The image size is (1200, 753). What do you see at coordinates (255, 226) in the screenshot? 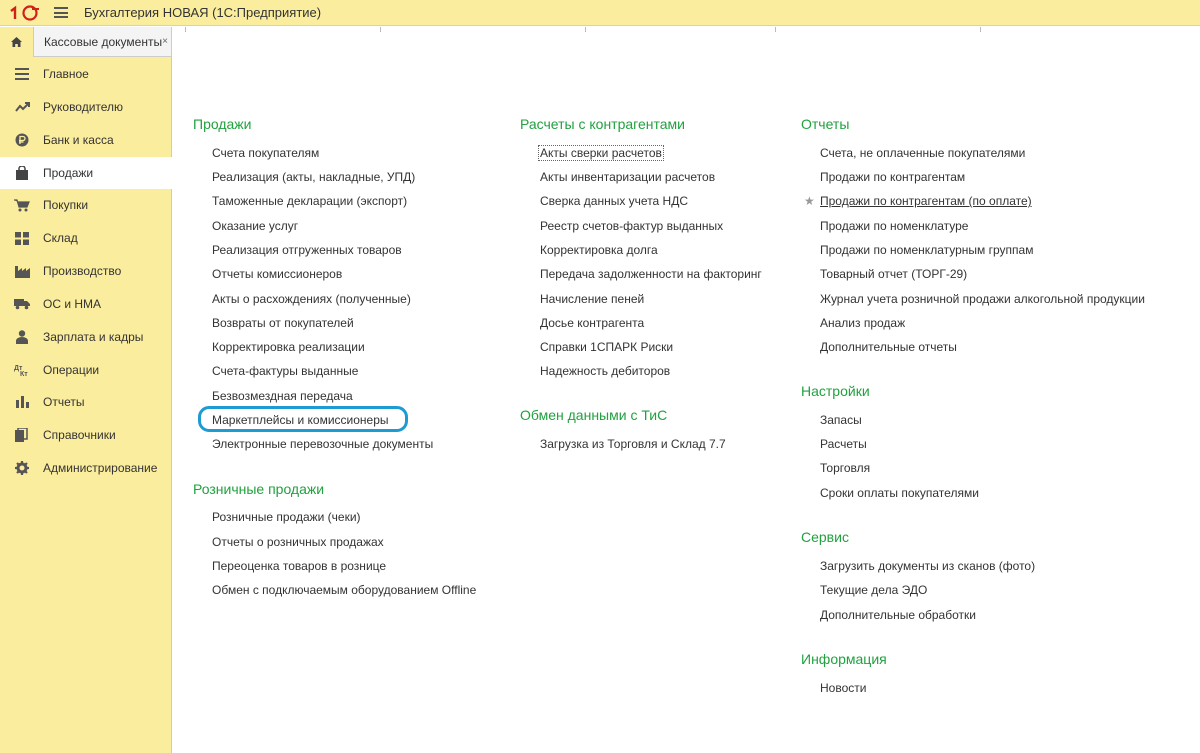
I see `link-services: Оказание услуг` at bounding box center [255, 226].